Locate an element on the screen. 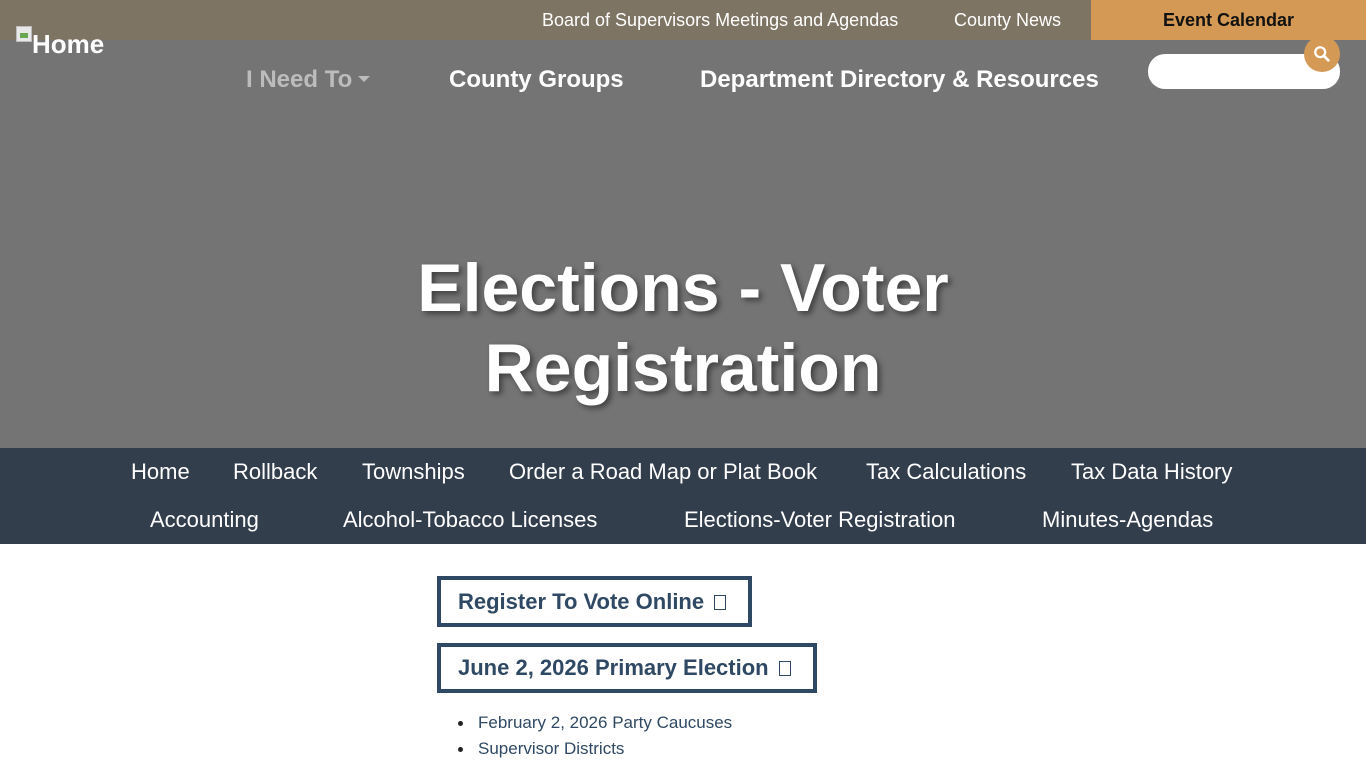 The height and width of the screenshot is (768, 1366). county-news-link: County News is located at coordinates (1007, 20).